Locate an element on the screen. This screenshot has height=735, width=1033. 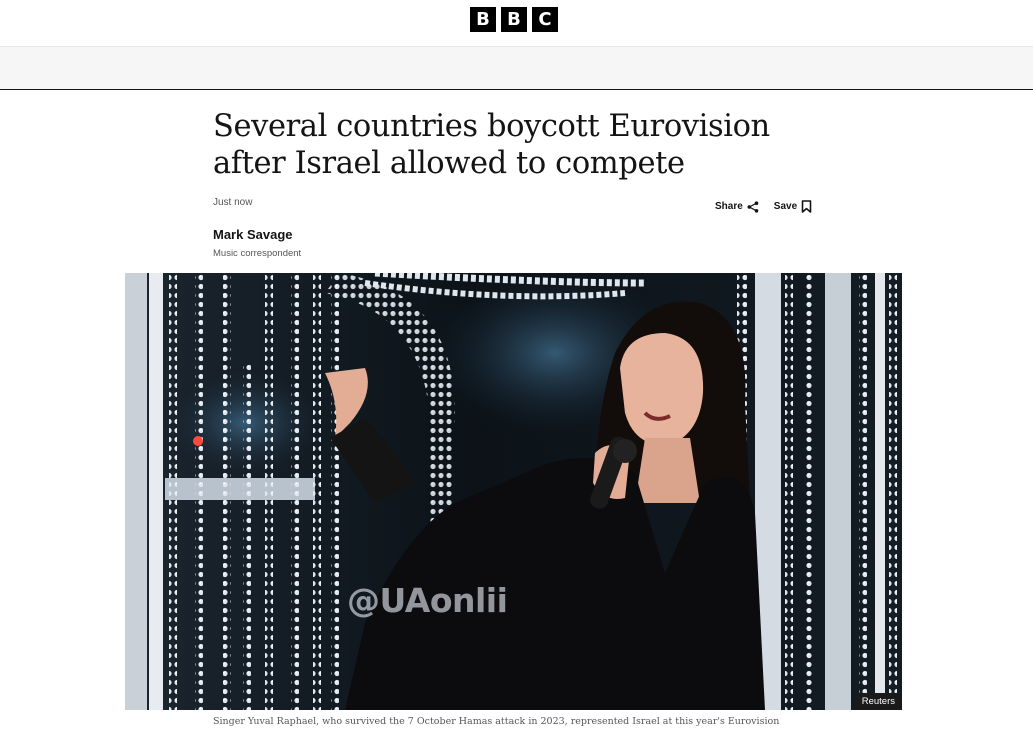
share-button: Share is located at coordinates (737, 206).